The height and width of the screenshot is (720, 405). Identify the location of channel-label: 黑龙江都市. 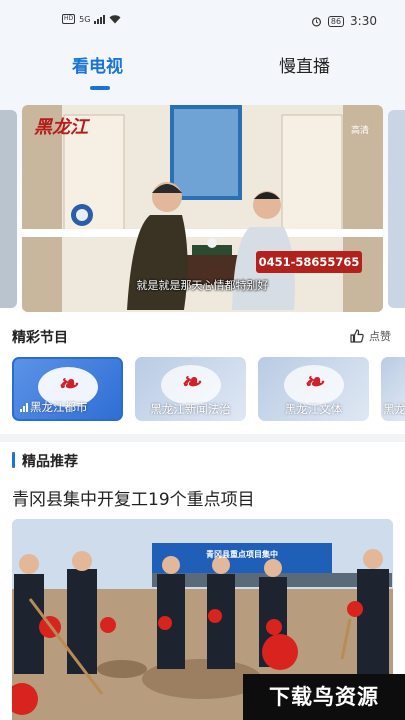
(68, 407).